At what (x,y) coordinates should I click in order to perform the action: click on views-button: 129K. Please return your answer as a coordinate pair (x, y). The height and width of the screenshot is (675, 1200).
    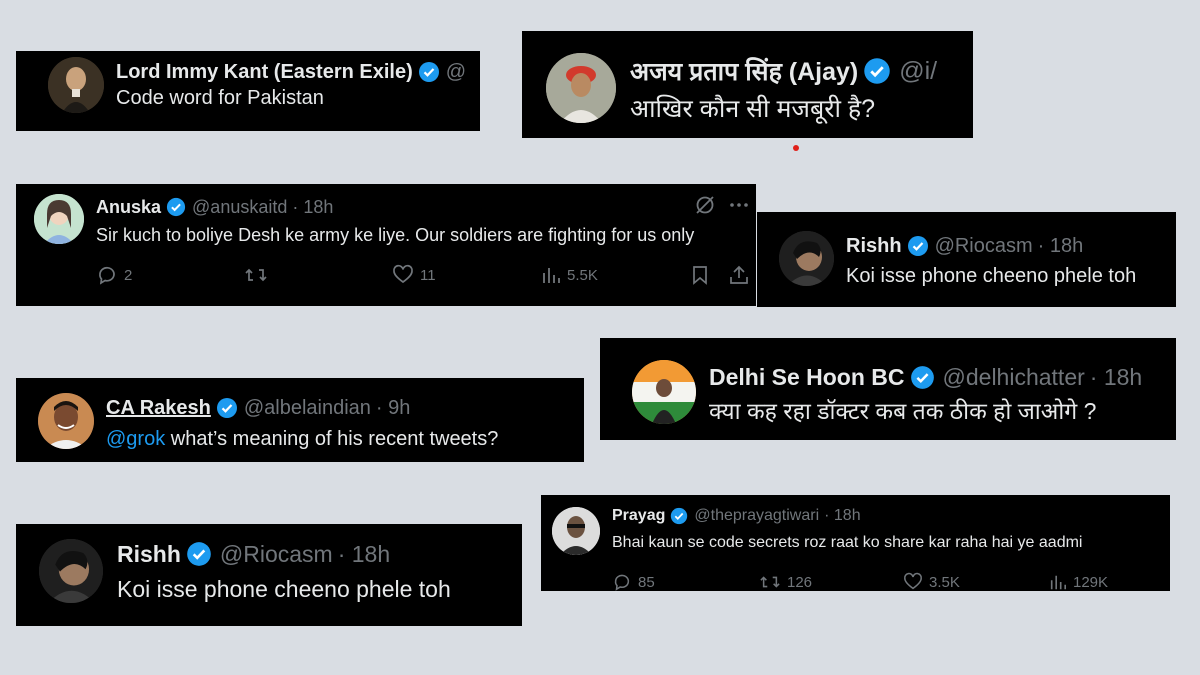
    Looking at the image, I should click on (1078, 581).